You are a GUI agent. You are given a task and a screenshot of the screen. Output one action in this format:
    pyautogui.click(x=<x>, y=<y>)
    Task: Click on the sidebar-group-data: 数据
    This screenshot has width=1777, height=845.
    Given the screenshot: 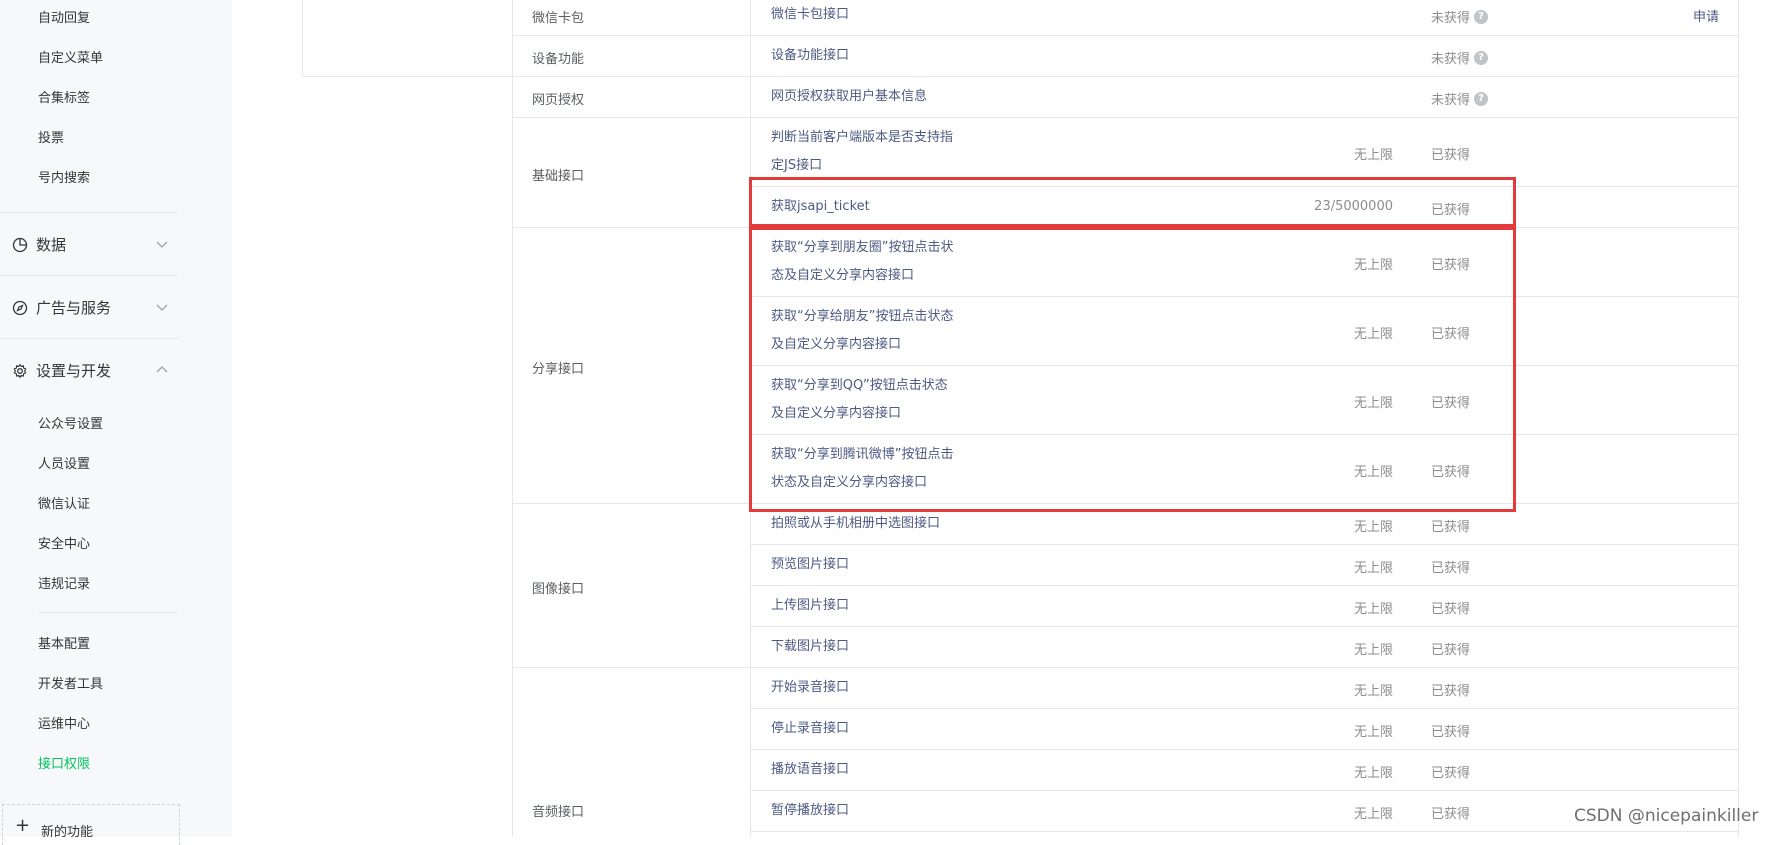 What is the action you would take?
    pyautogui.click(x=39, y=244)
    